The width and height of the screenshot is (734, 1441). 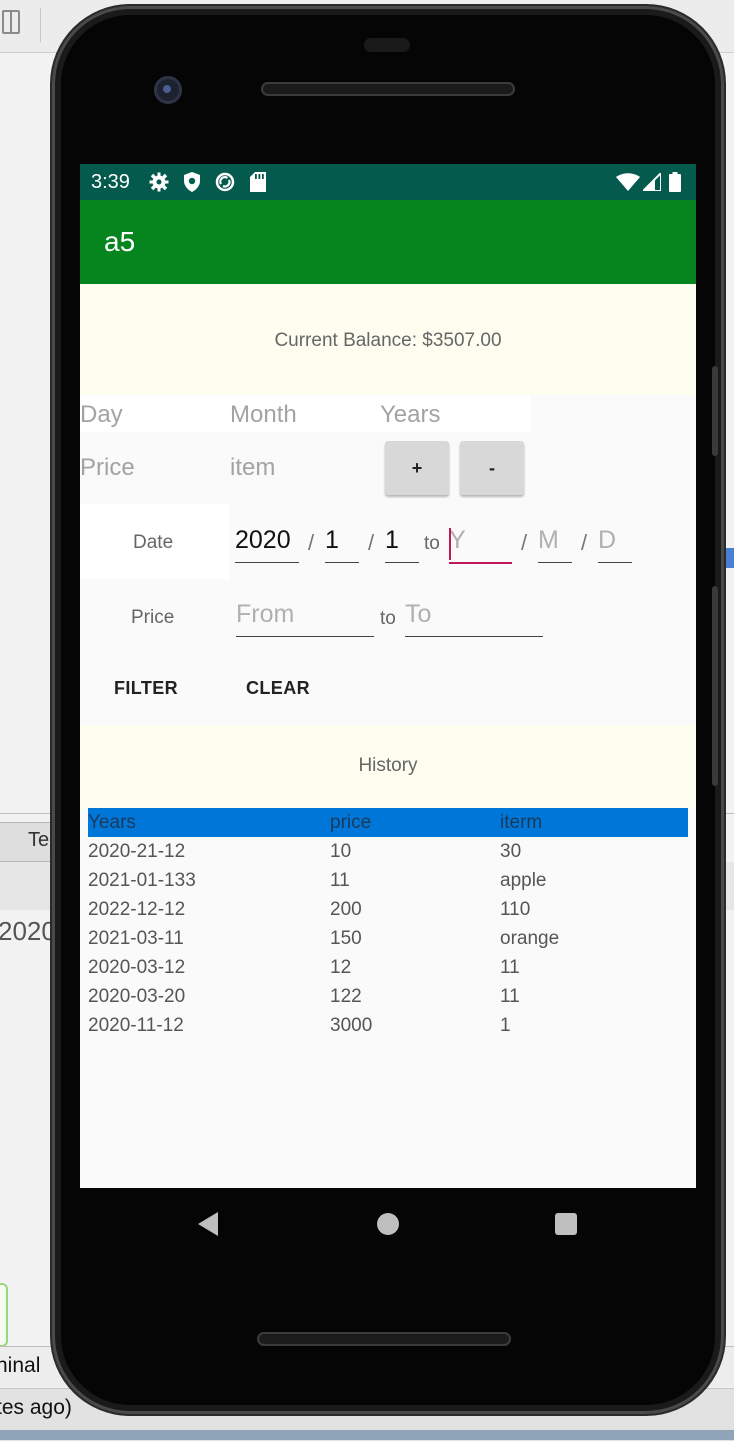 I want to click on to-month-field: M, so click(x=555, y=544).